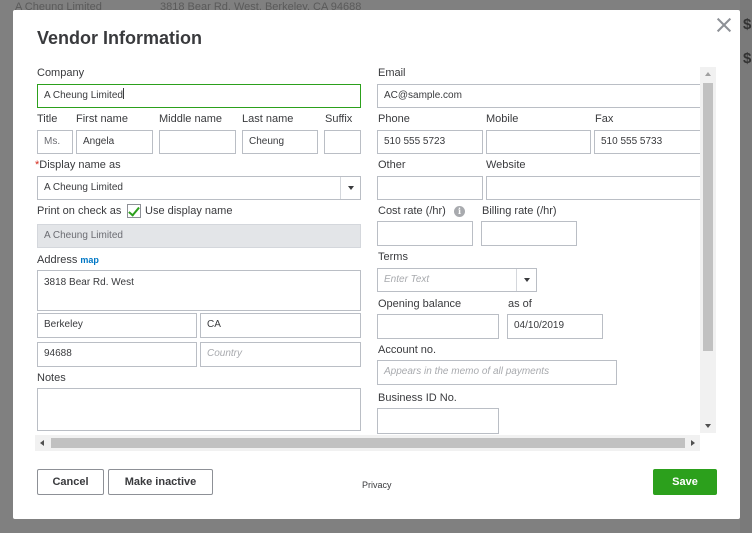 This screenshot has width=752, height=533. I want to click on last-name-label: Last name, so click(268, 119).